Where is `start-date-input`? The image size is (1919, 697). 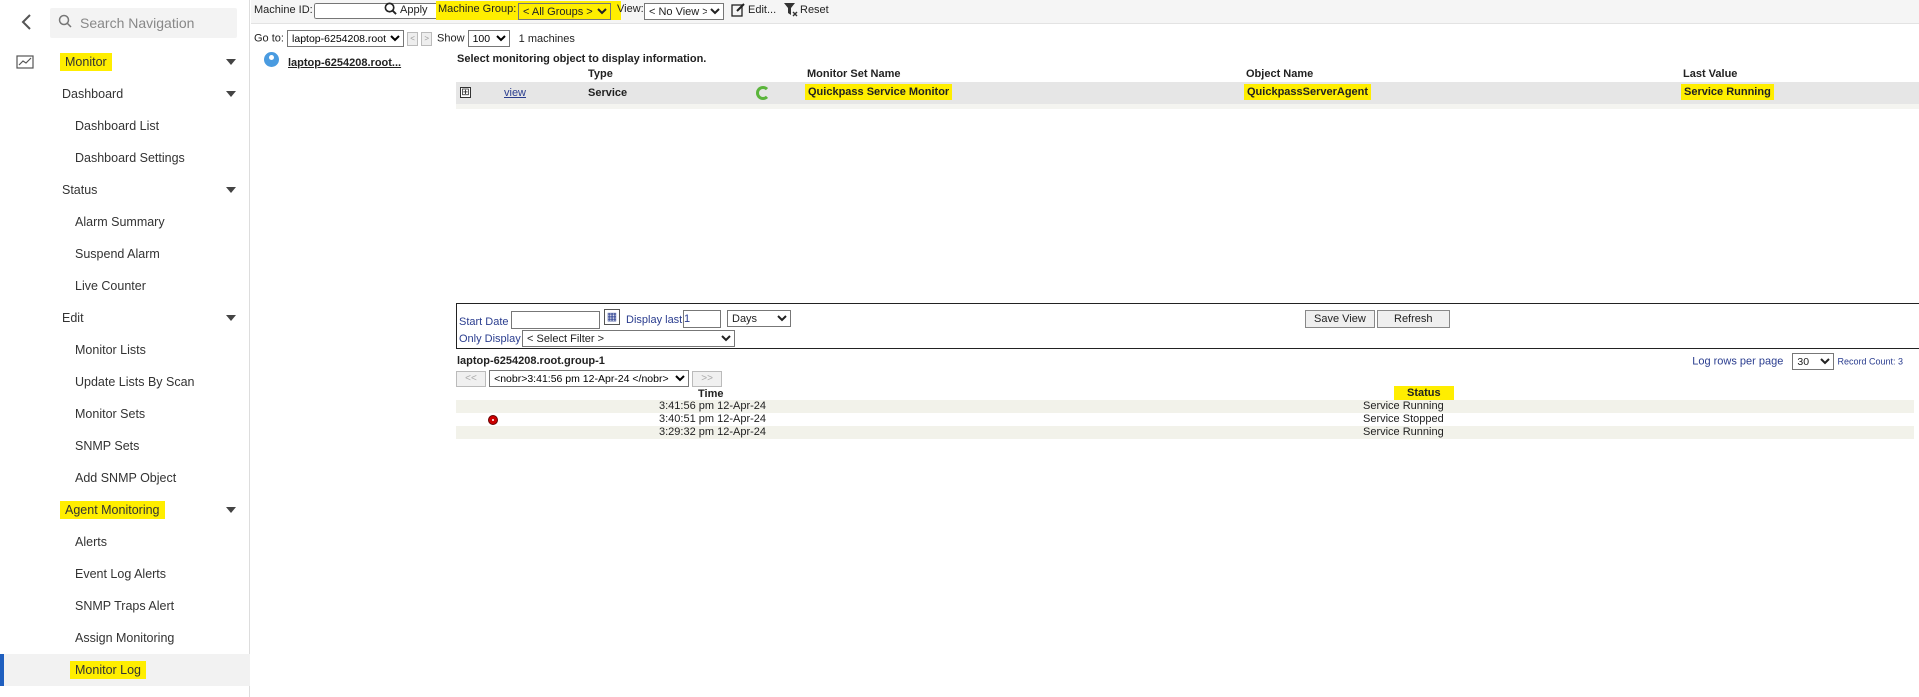
start-date-input is located at coordinates (555, 320).